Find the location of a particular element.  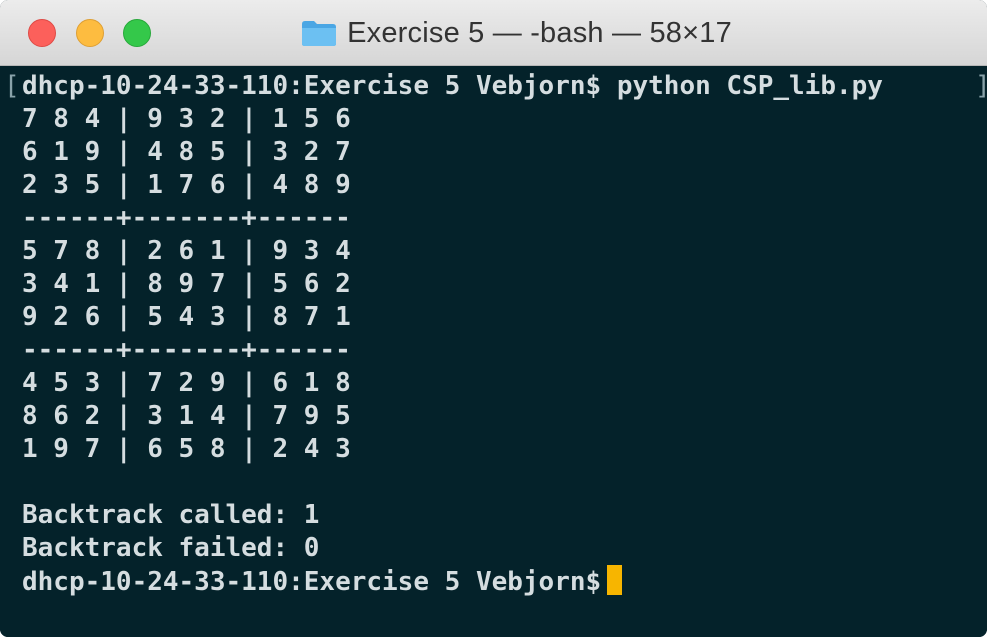

sudoku-row-3: 2 3 5 | 1 7 6 | 4 8 9 is located at coordinates (186, 185).